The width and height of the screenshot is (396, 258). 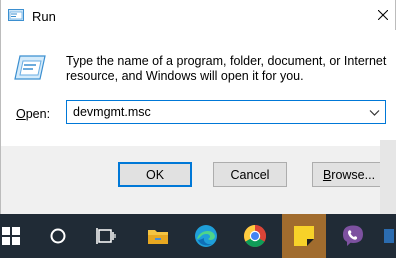 I want to click on open-label: Open:, so click(x=33, y=114).